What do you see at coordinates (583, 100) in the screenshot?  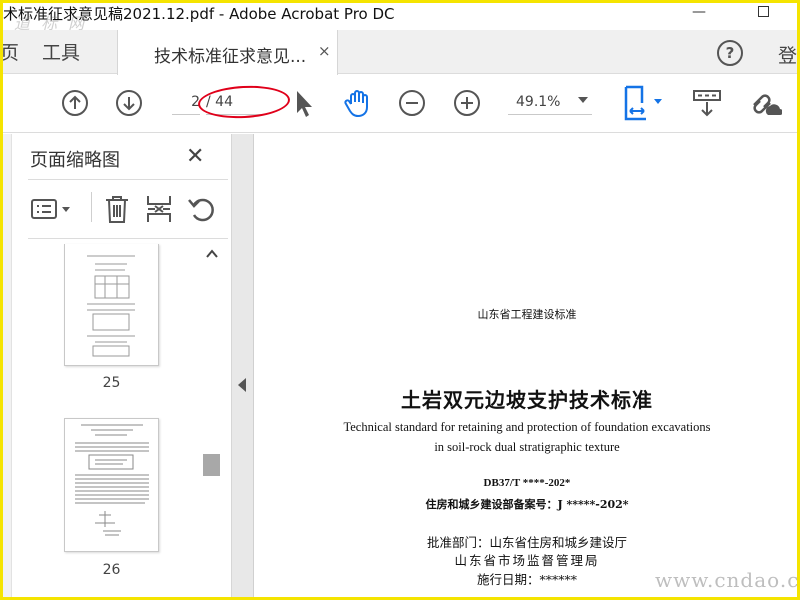 I see `chevron-down-icon` at bounding box center [583, 100].